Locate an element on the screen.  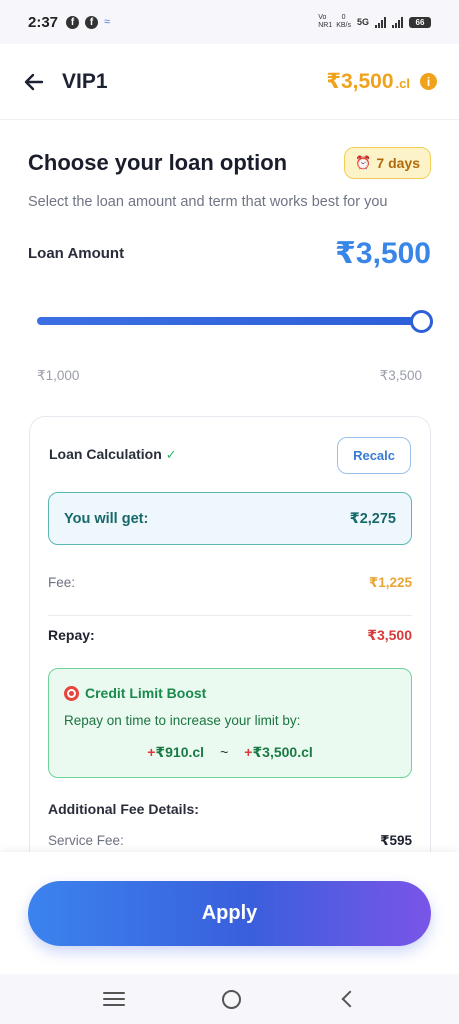
fee-label: Fee: is located at coordinates (62, 582).